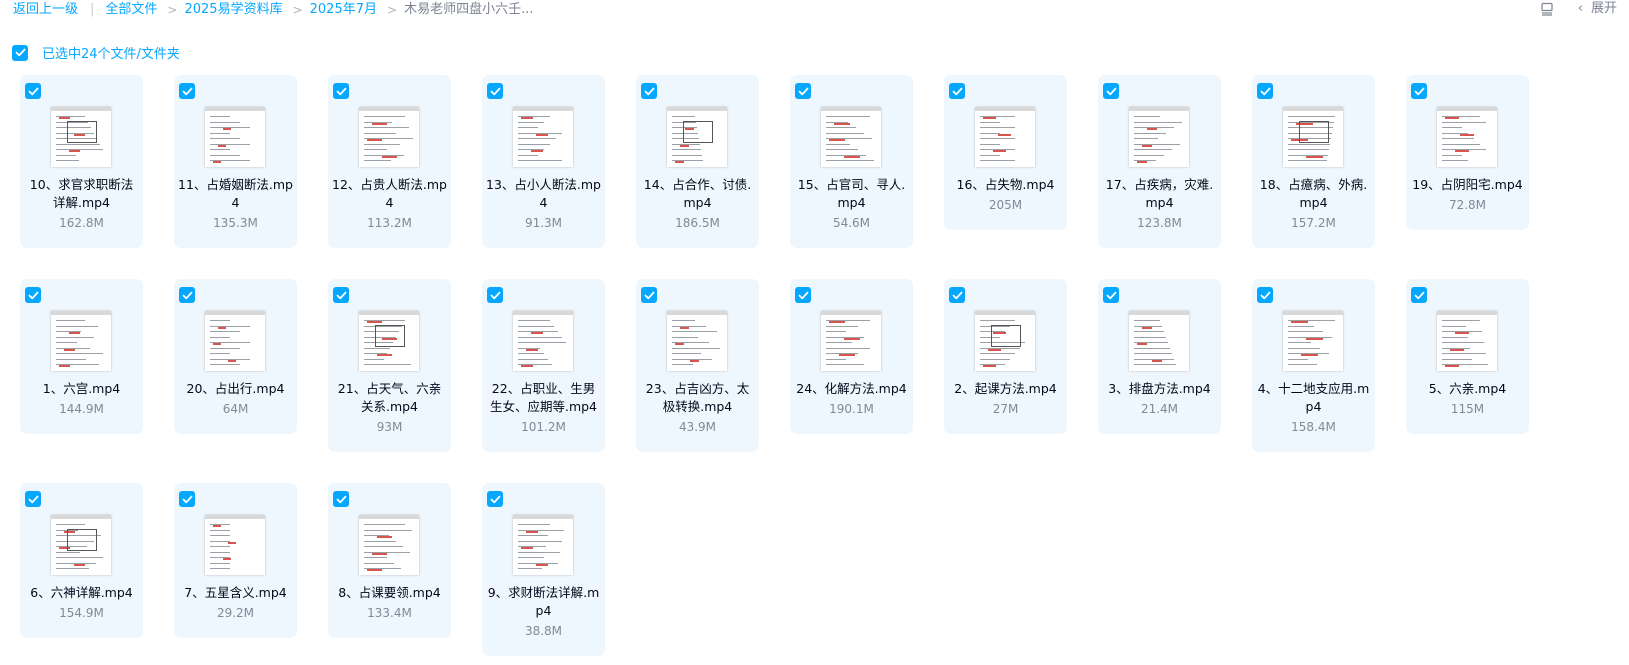 This screenshot has height=665, width=1629. I want to click on file-card: 12、占贵人断法.mp4 113.2M, so click(389, 161).